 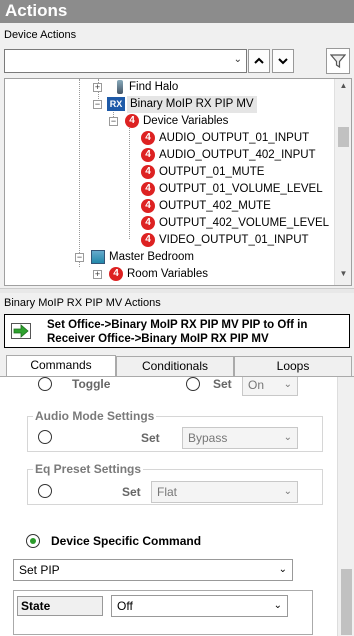 I want to click on scroll-down-icon: ▼, so click(x=343, y=276).